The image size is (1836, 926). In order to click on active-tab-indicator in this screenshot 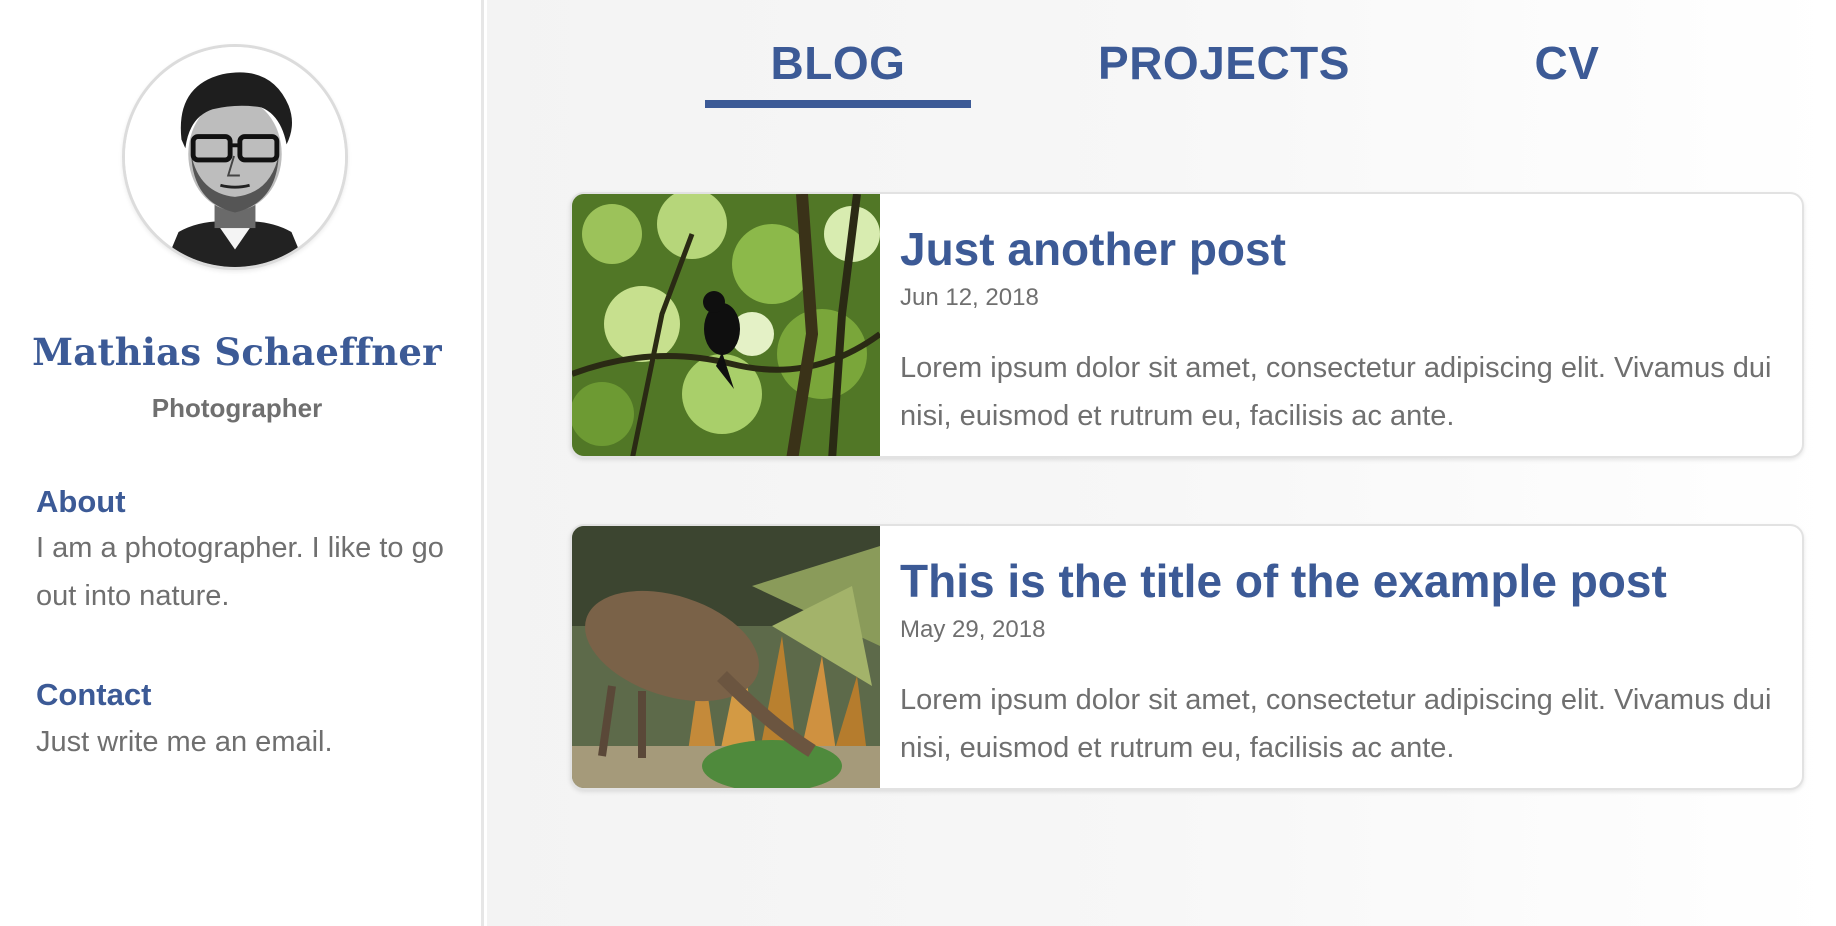, I will do `click(838, 104)`.